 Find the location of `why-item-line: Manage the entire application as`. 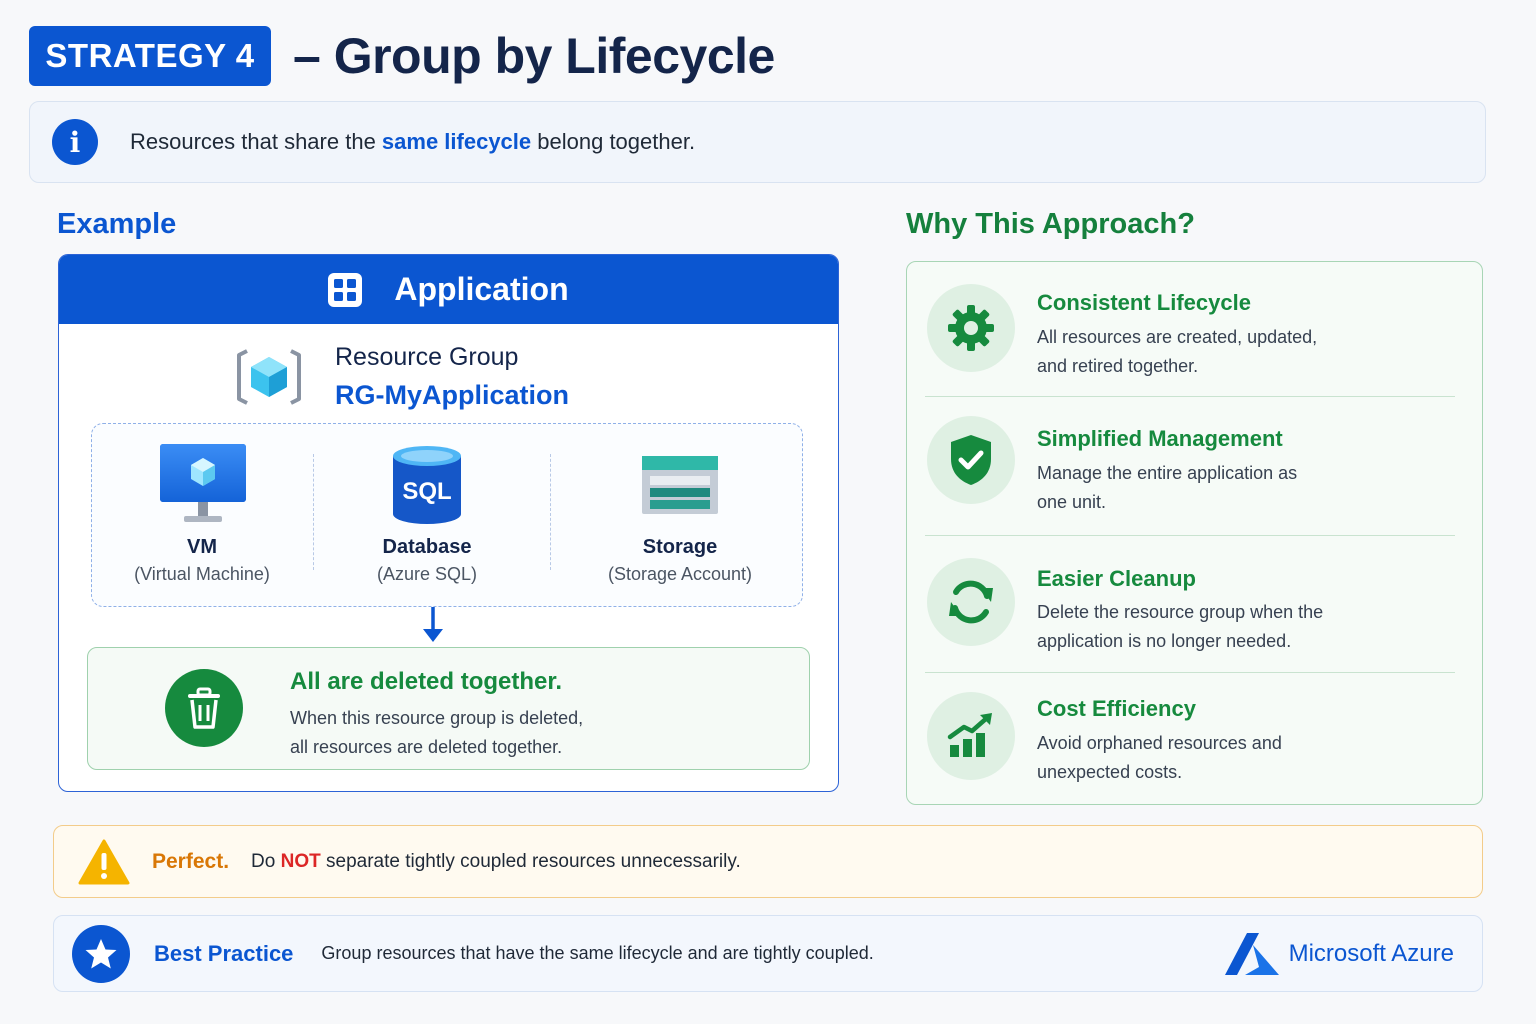

why-item-line: Manage the entire application as is located at coordinates (1167, 473).